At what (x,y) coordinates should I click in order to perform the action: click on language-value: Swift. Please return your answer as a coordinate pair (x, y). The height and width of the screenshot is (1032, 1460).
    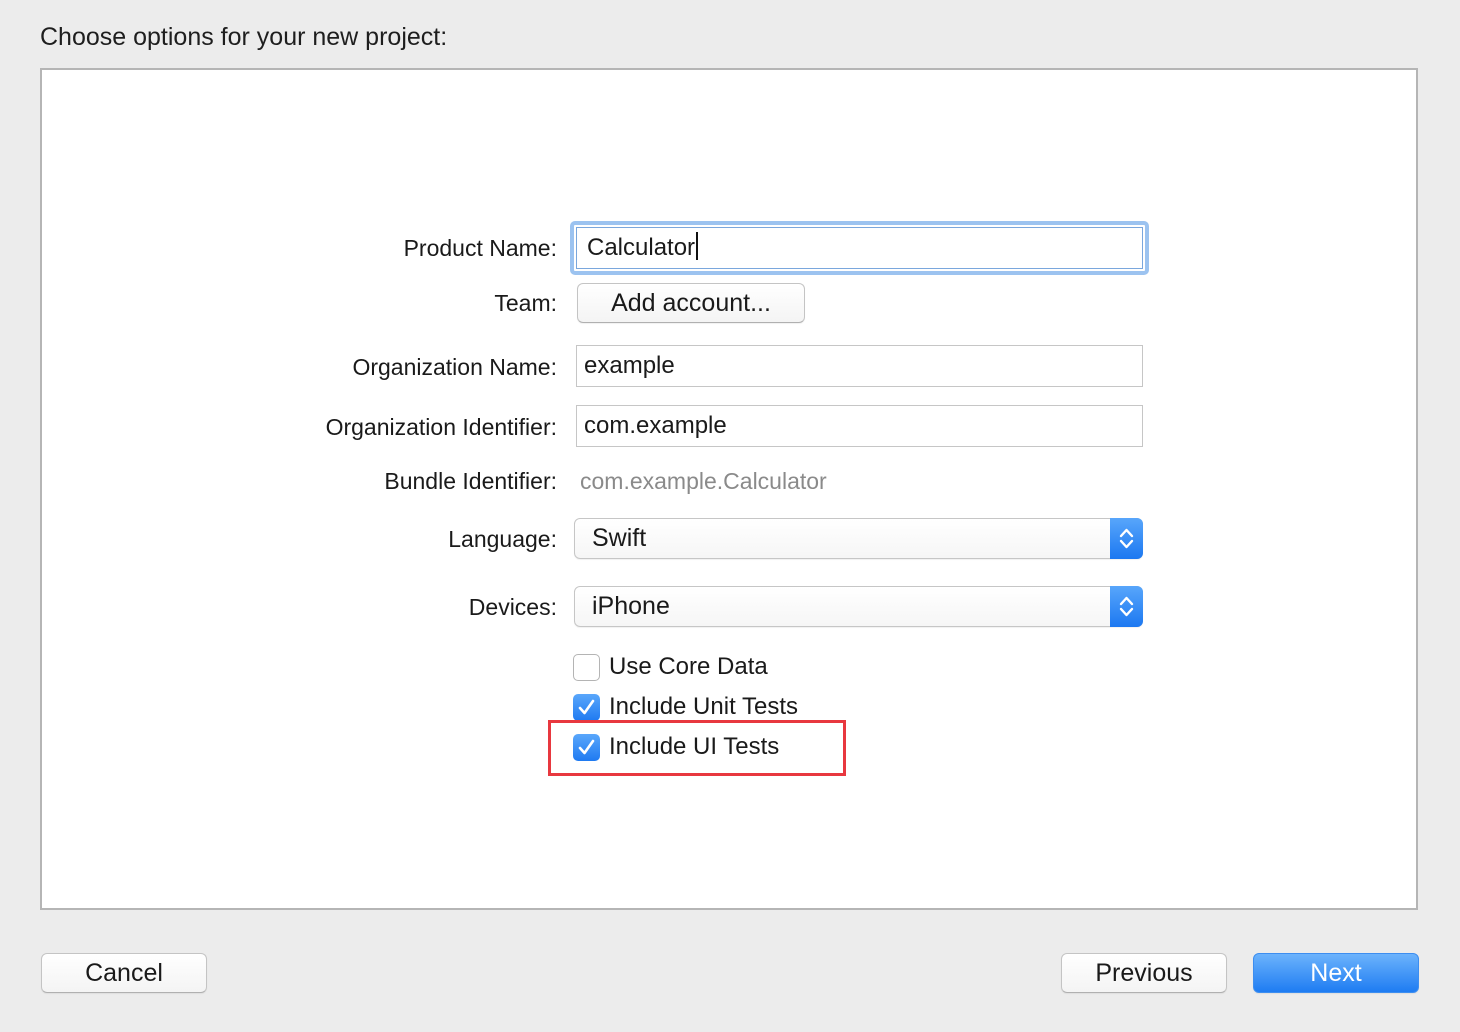
    Looking at the image, I should click on (619, 538).